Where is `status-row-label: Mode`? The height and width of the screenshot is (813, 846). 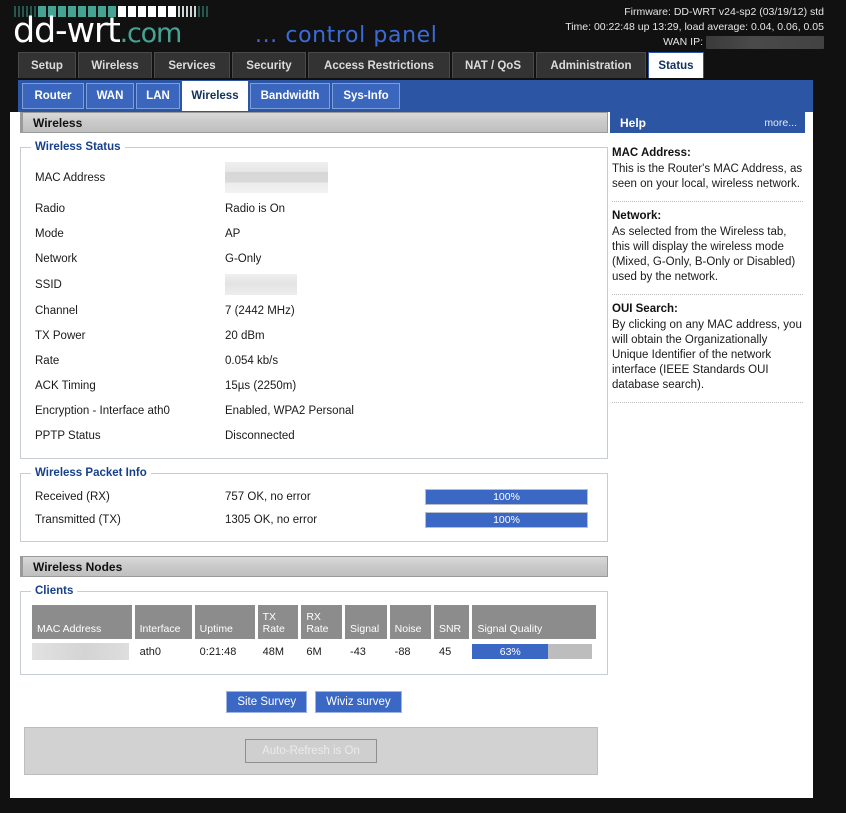
status-row-label: Mode is located at coordinates (49, 233).